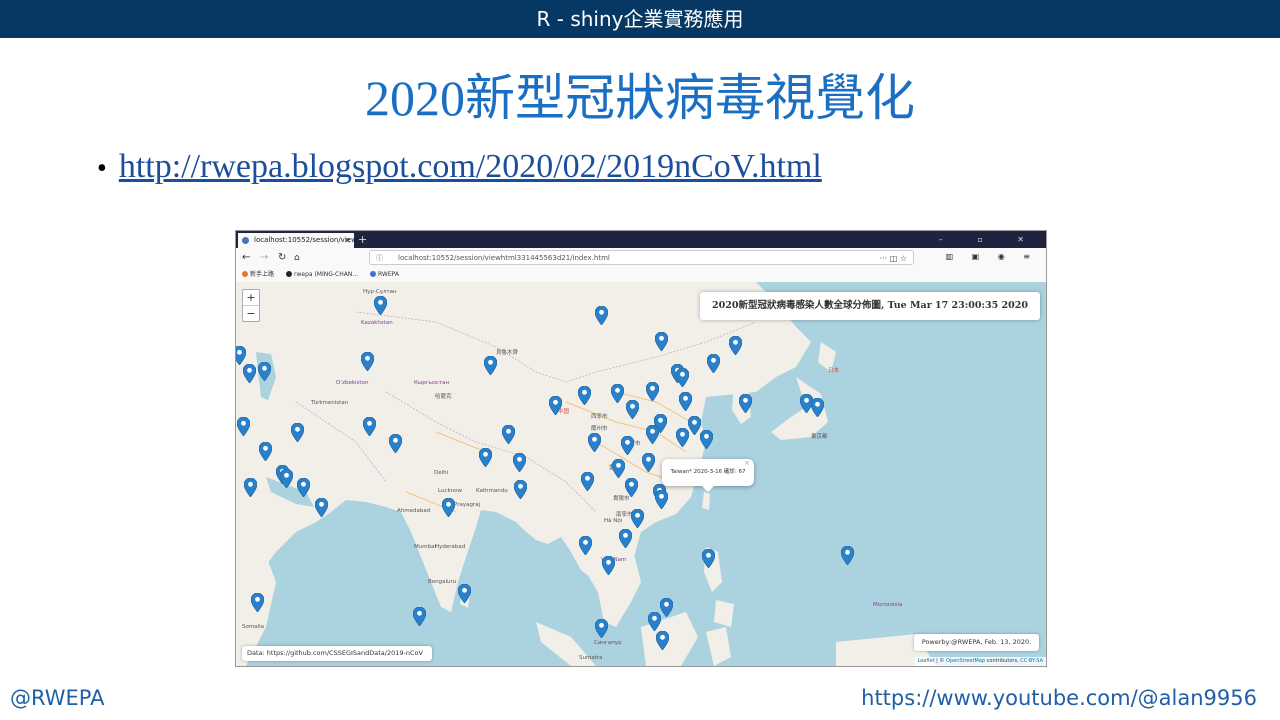  I want to click on license-link: CC-BY-SA, so click(1031, 661).